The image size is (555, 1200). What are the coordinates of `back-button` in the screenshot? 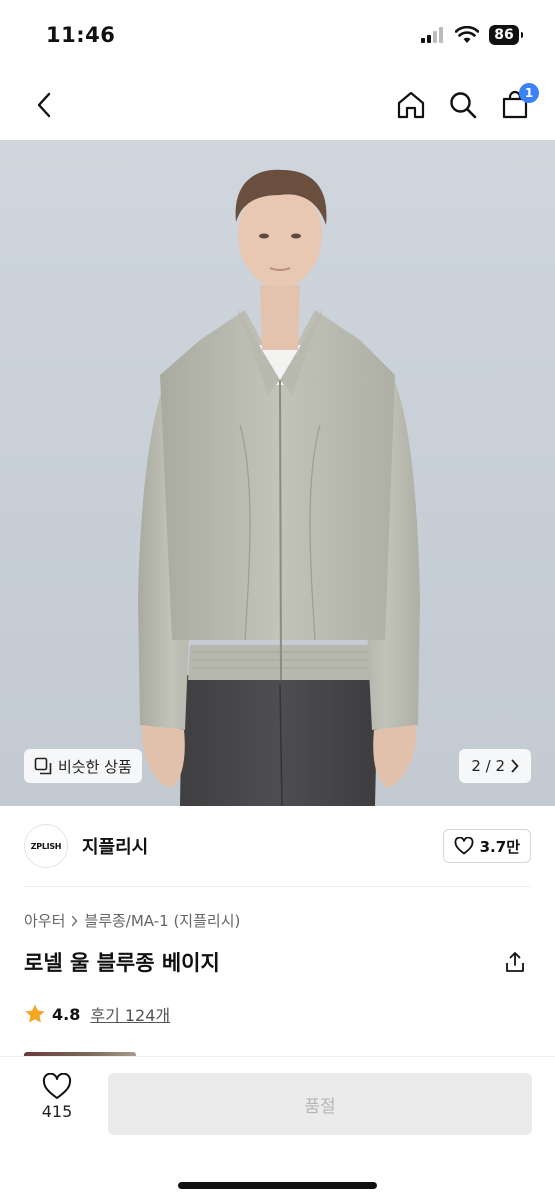 It's located at (44, 105).